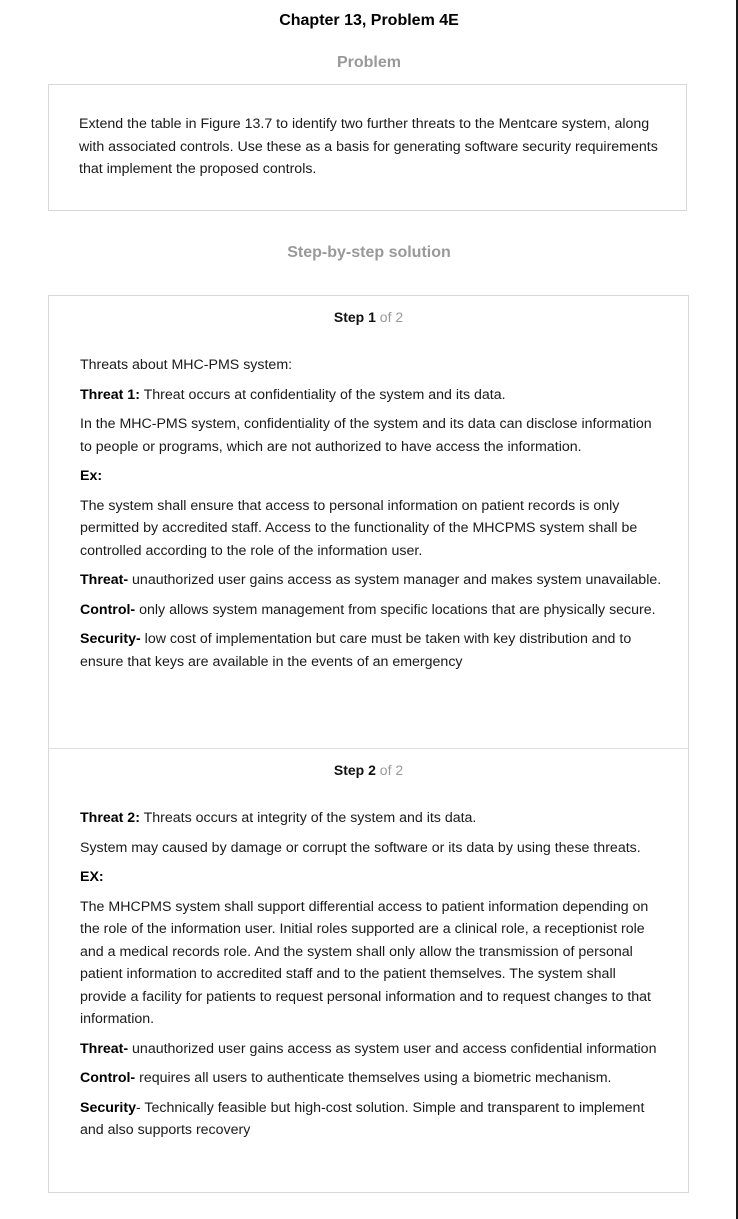 The width and height of the screenshot is (738, 1219). What do you see at coordinates (92, 877) in the screenshot?
I see `step-2-ex-label: EX:` at bounding box center [92, 877].